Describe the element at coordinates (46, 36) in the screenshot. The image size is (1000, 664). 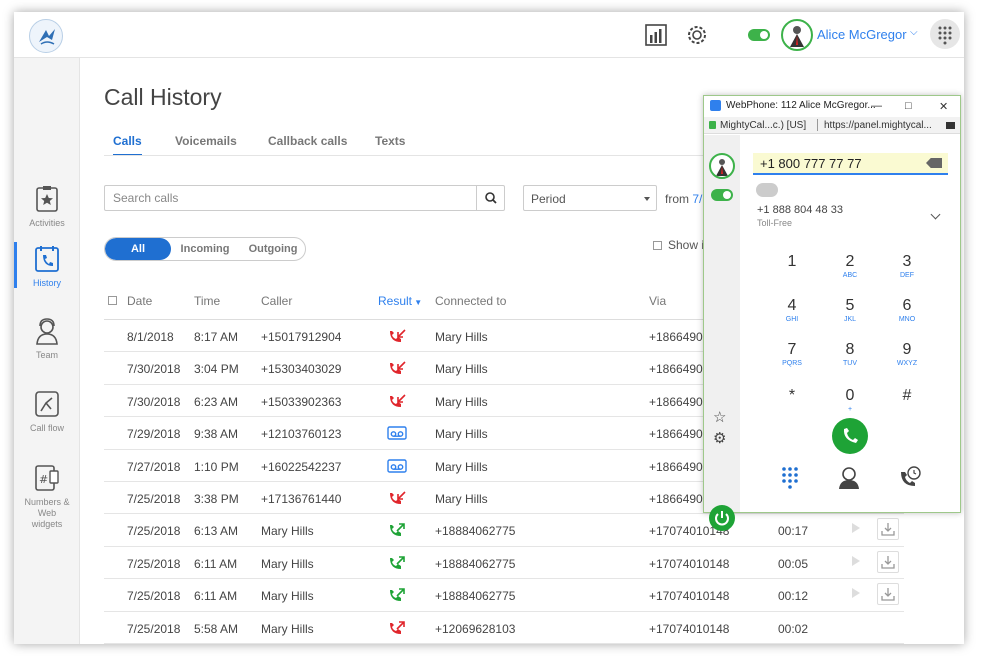
I see `app-logo` at that location.